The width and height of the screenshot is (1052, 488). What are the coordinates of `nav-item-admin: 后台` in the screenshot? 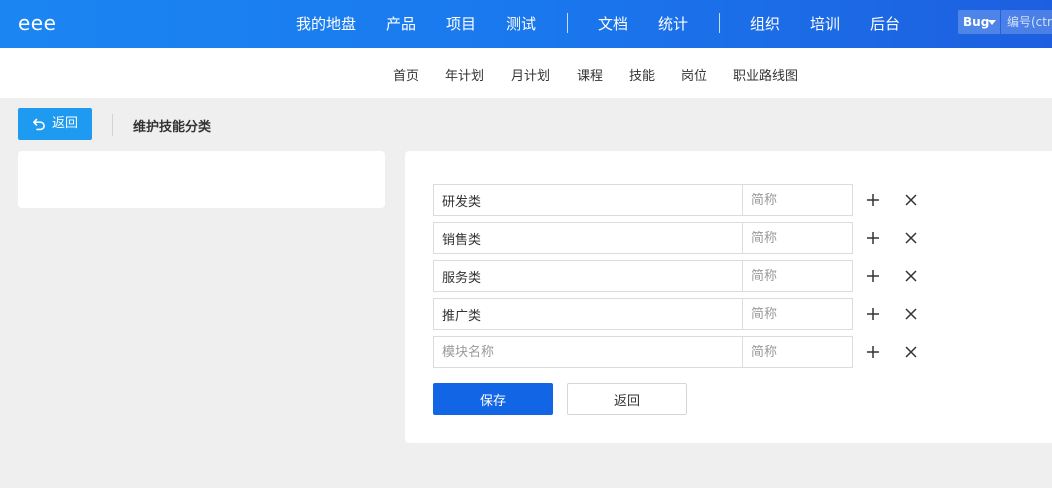 It's located at (885, 23).